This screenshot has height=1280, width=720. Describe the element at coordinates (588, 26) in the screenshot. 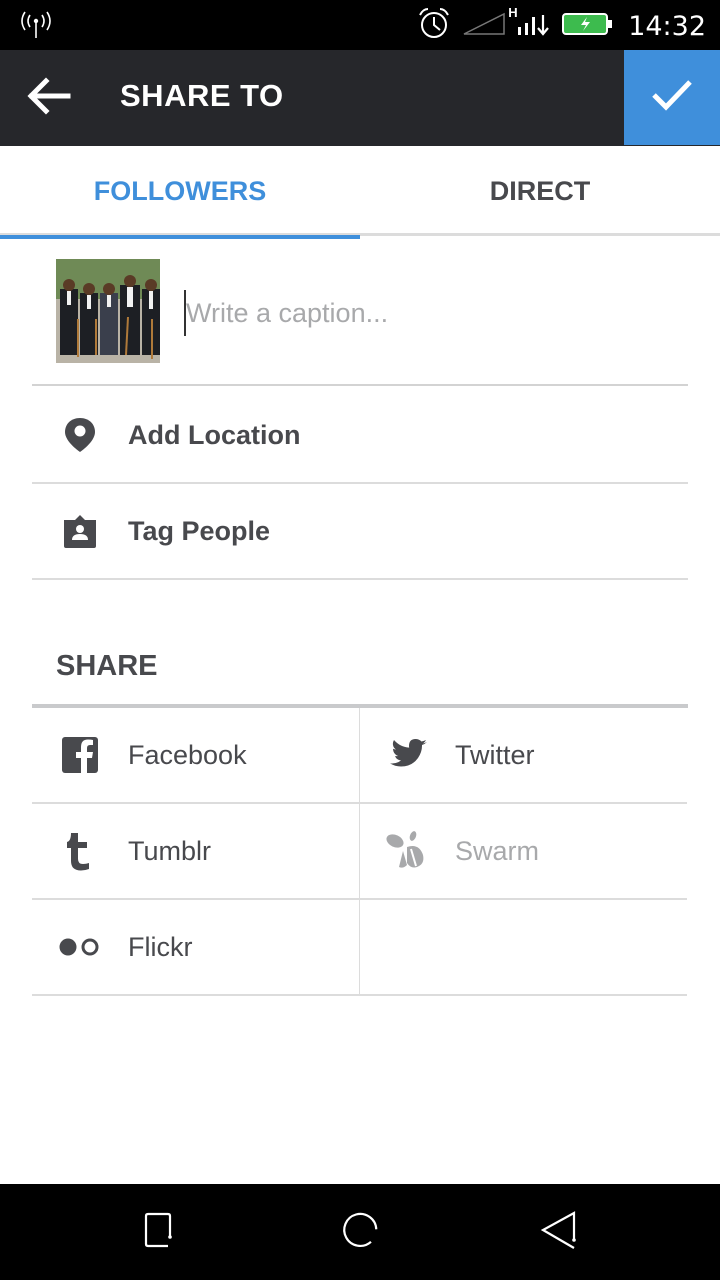

I see `battery-charging-icon` at that location.